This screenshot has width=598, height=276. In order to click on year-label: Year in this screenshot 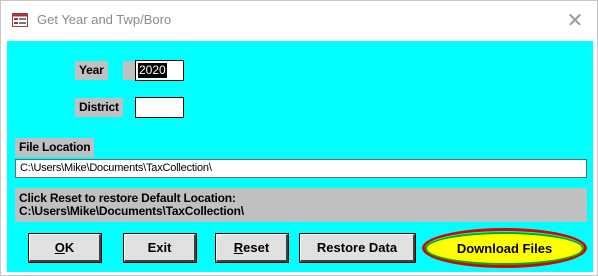, I will do `click(91, 70)`.